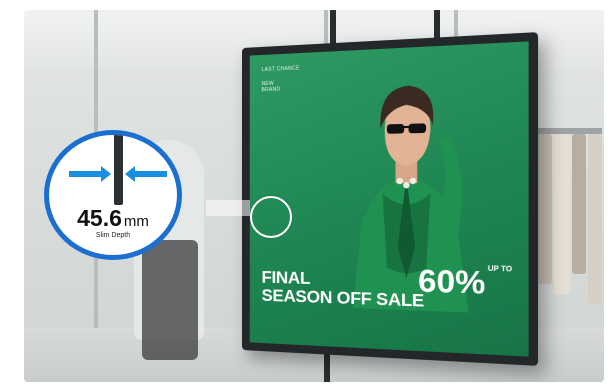 This screenshot has width=612, height=388. What do you see at coordinates (500, 269) in the screenshot?
I see `discount-prefix: UP TO` at bounding box center [500, 269].